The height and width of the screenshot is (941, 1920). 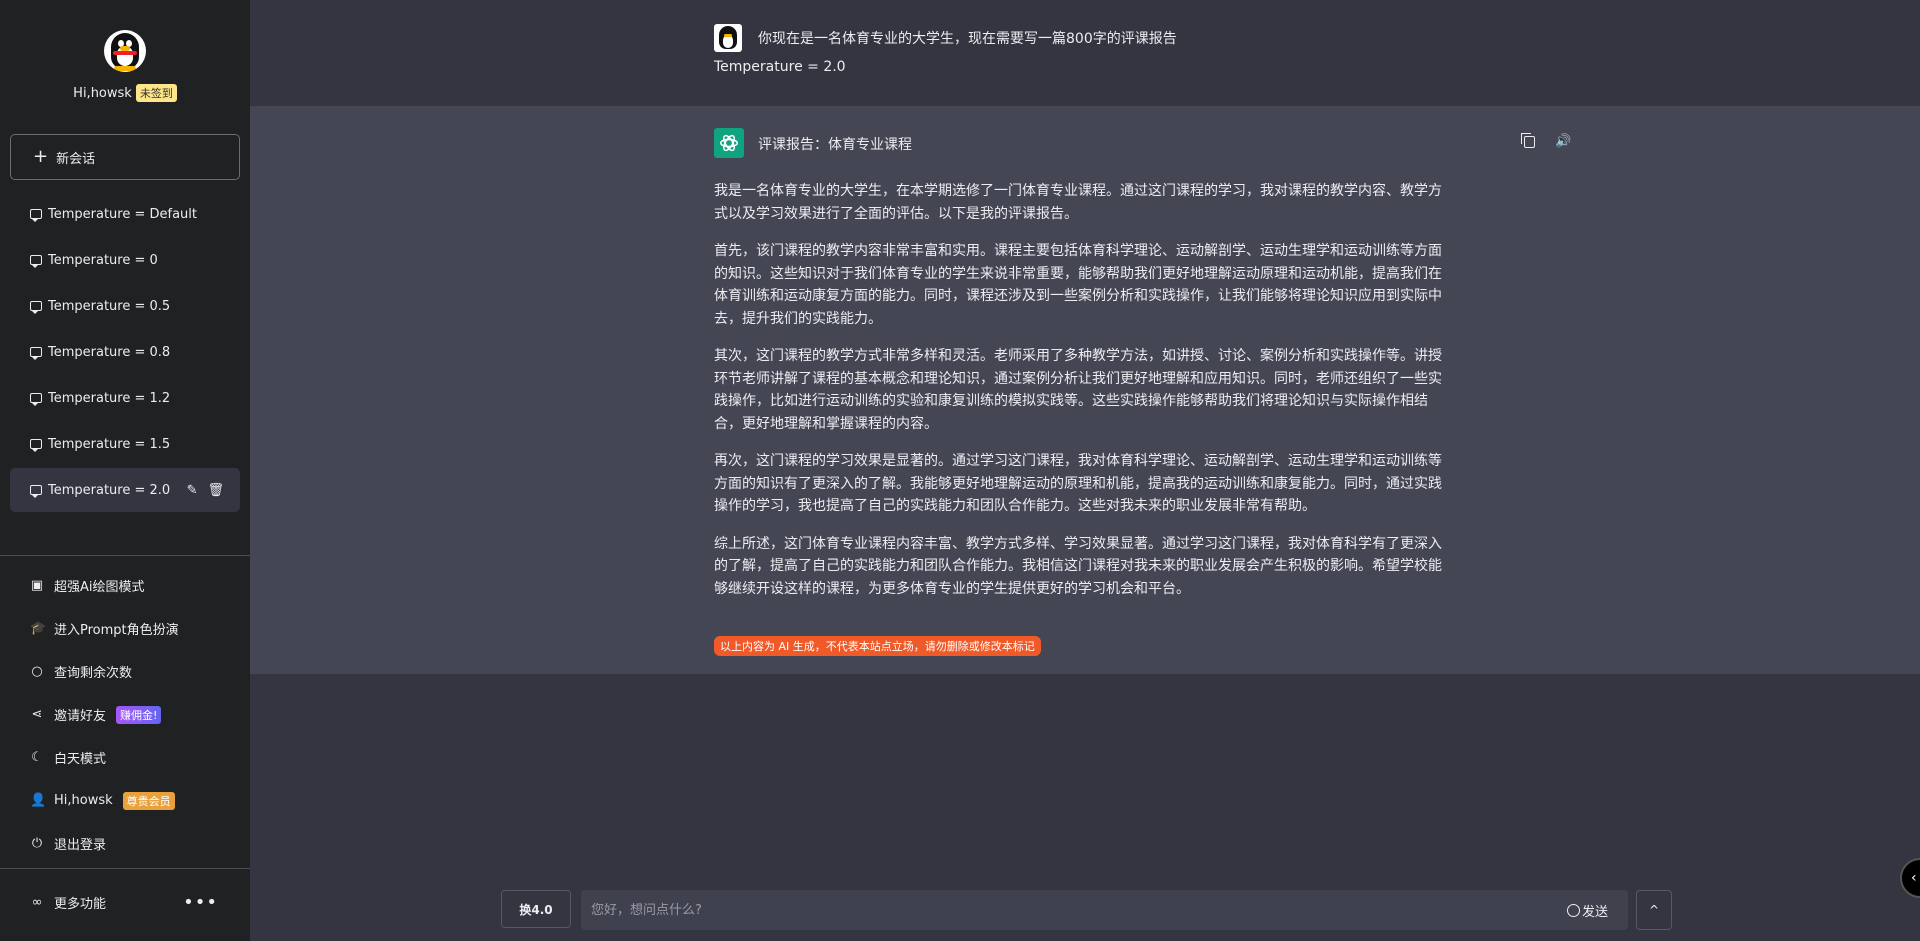 I want to click on conversation-item: Temperature = 1.2, so click(x=125, y=398).